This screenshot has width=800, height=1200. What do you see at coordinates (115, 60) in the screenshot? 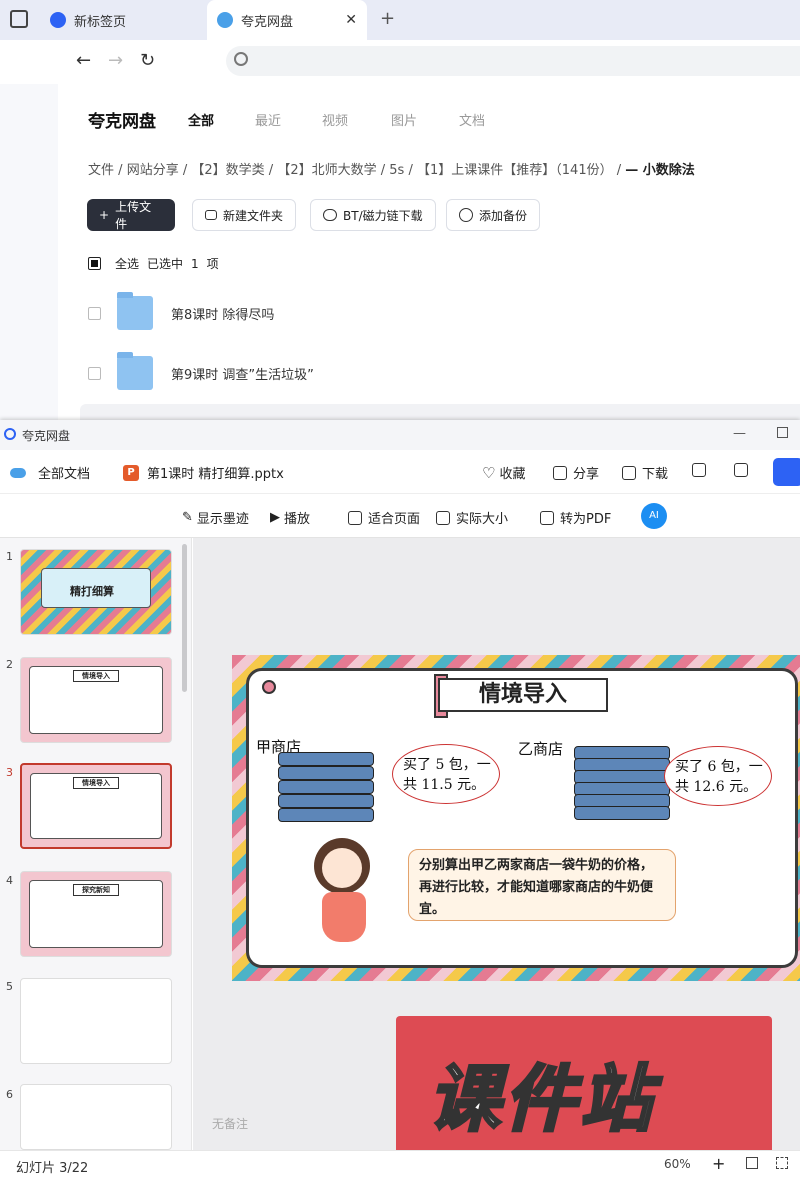
I see `forward-icon: →` at bounding box center [115, 60].